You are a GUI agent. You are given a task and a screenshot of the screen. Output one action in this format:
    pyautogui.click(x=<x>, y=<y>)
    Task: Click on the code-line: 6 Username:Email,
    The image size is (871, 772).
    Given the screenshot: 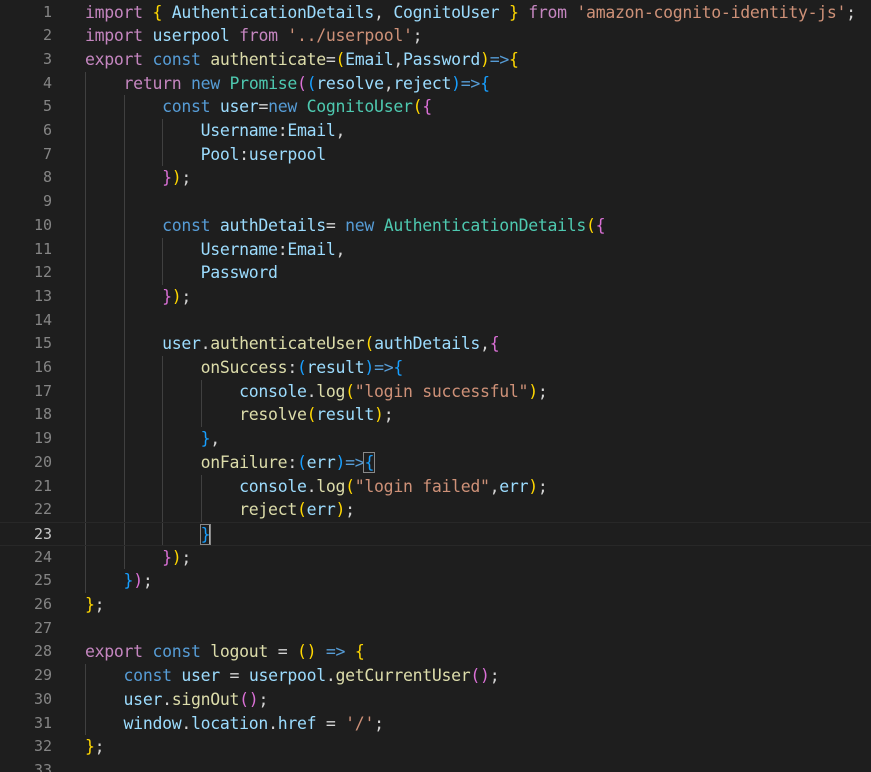 What is the action you would take?
    pyautogui.click(x=435, y=131)
    